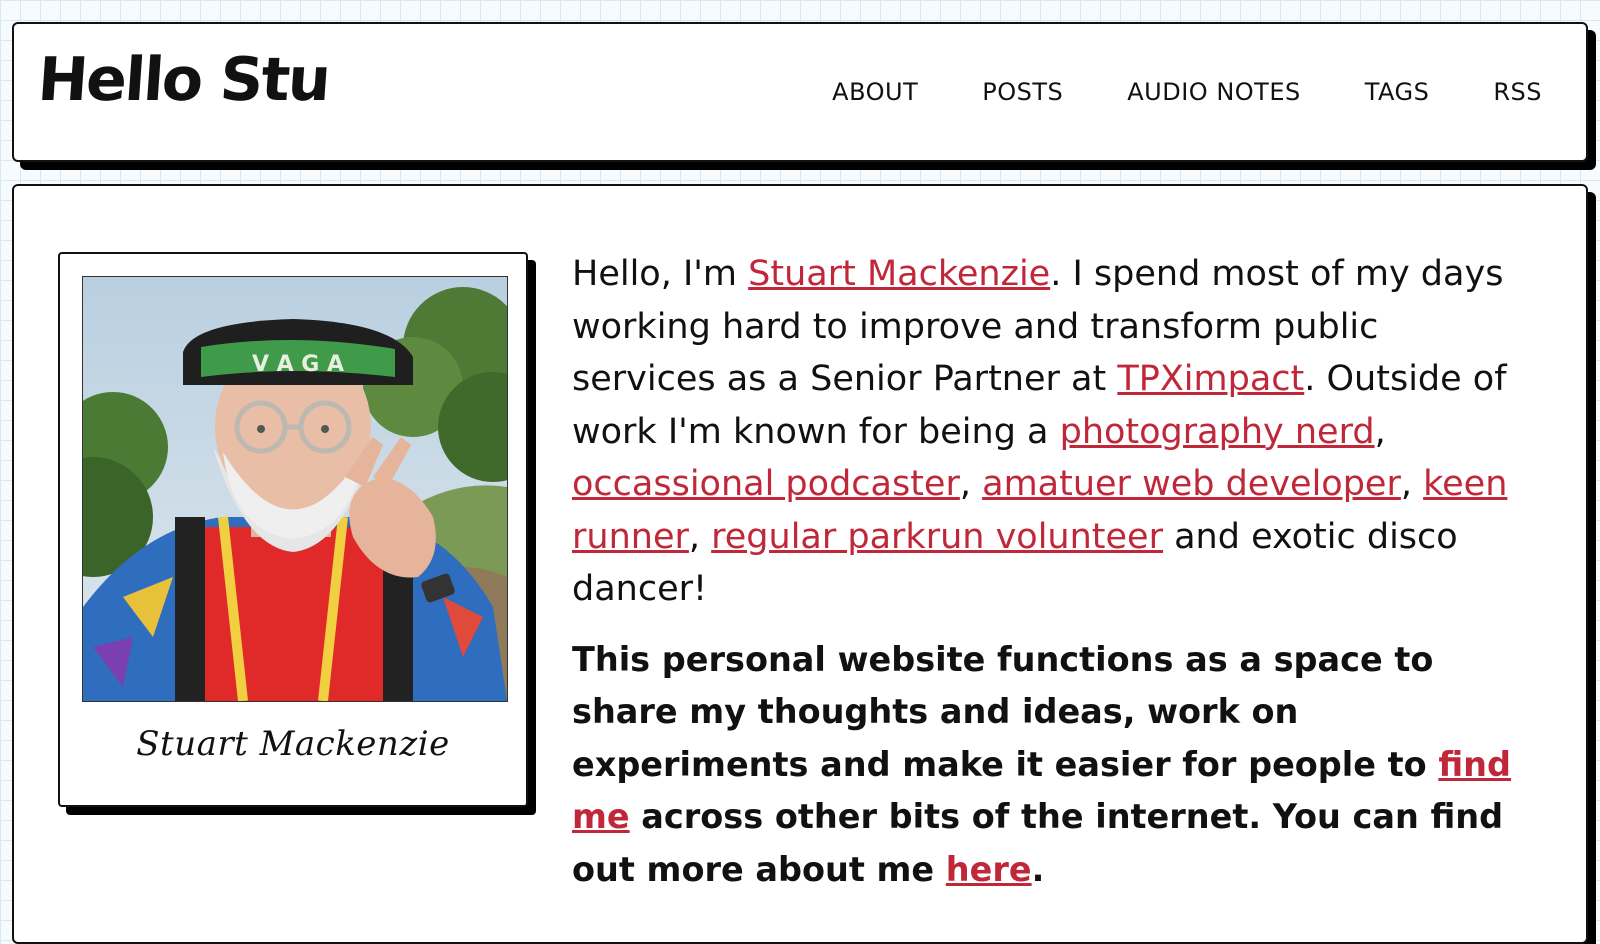  Describe the element at coordinates (989, 869) in the screenshot. I see `link-about-here: here` at that location.